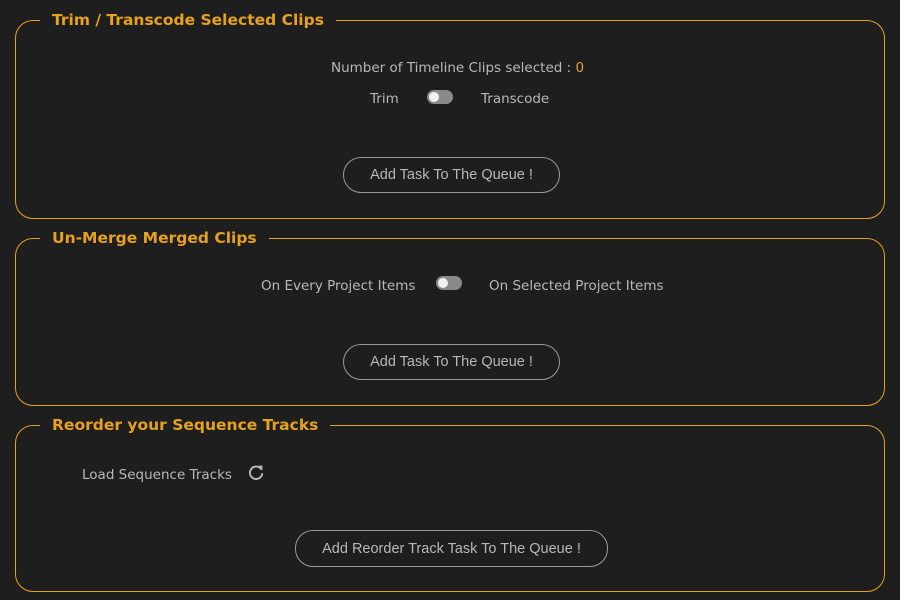 The height and width of the screenshot is (600, 900). Describe the element at coordinates (515, 99) in the screenshot. I see `transcode-label: Transcode` at that location.